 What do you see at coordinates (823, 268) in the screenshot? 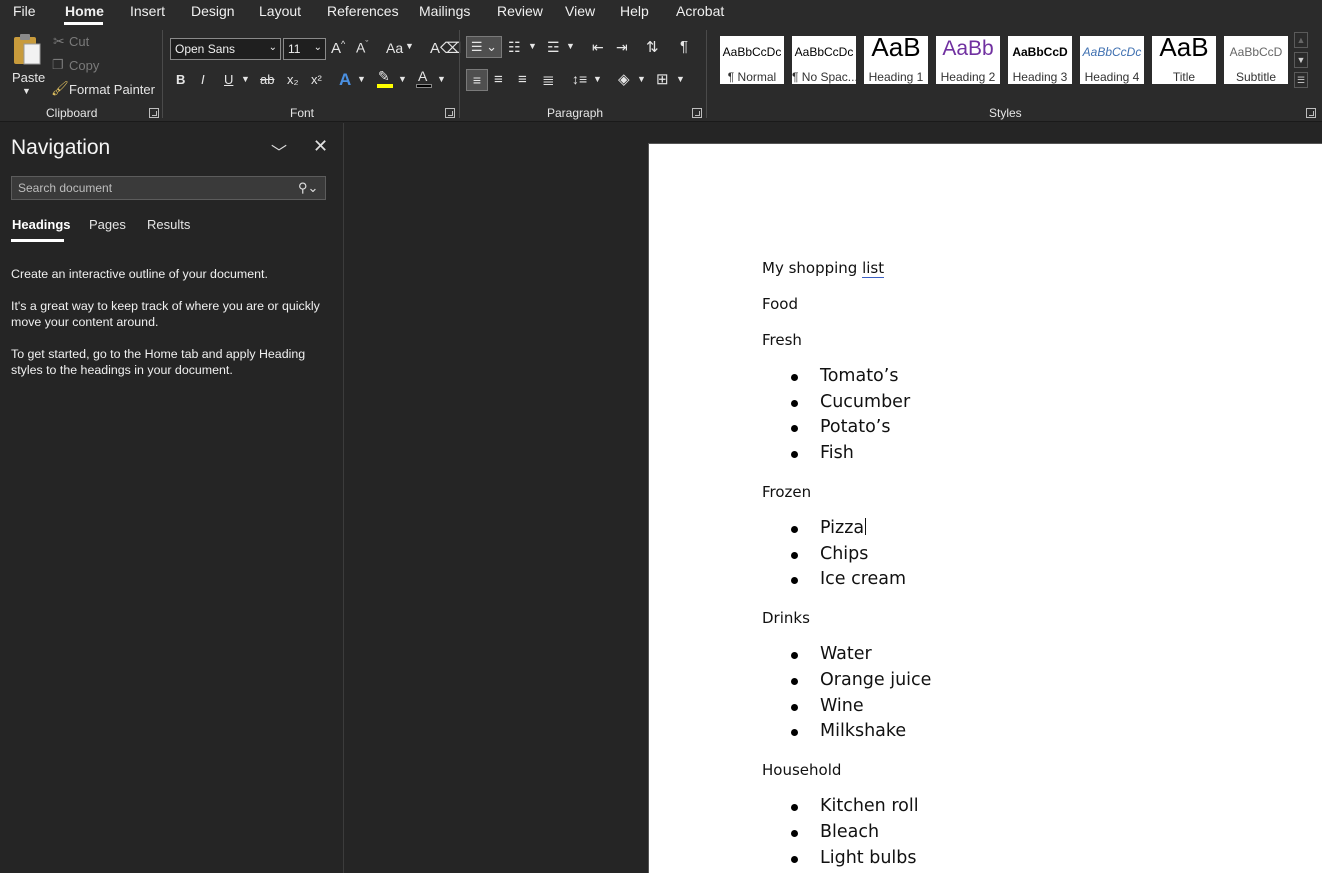
I see `document-title: My shopping list` at bounding box center [823, 268].